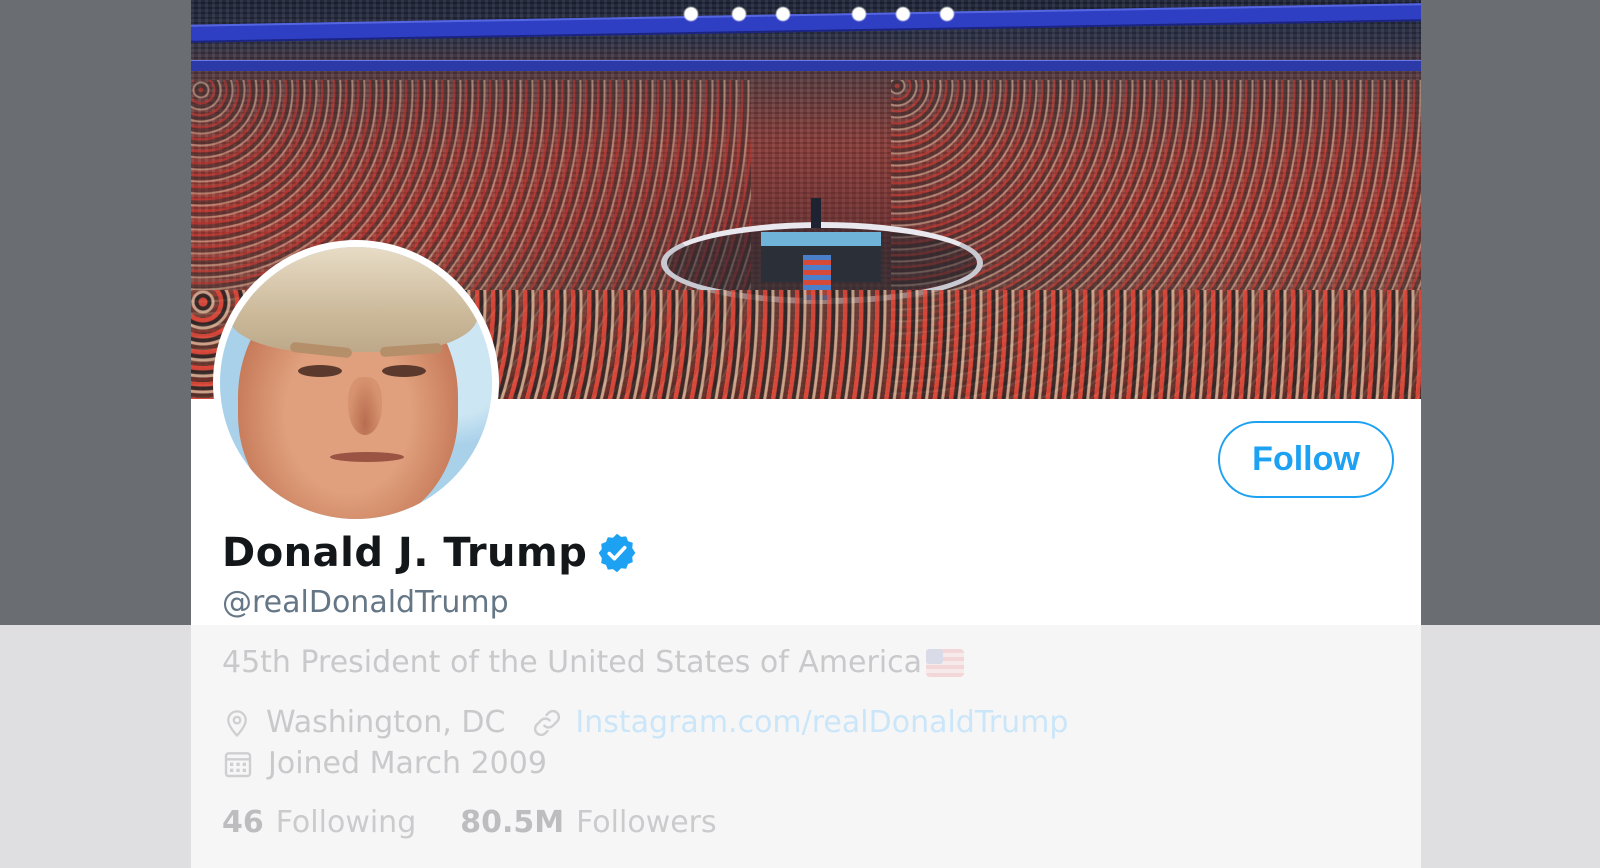  Describe the element at coordinates (945, 662) in the screenshot. I see `us-flag-icon` at that location.